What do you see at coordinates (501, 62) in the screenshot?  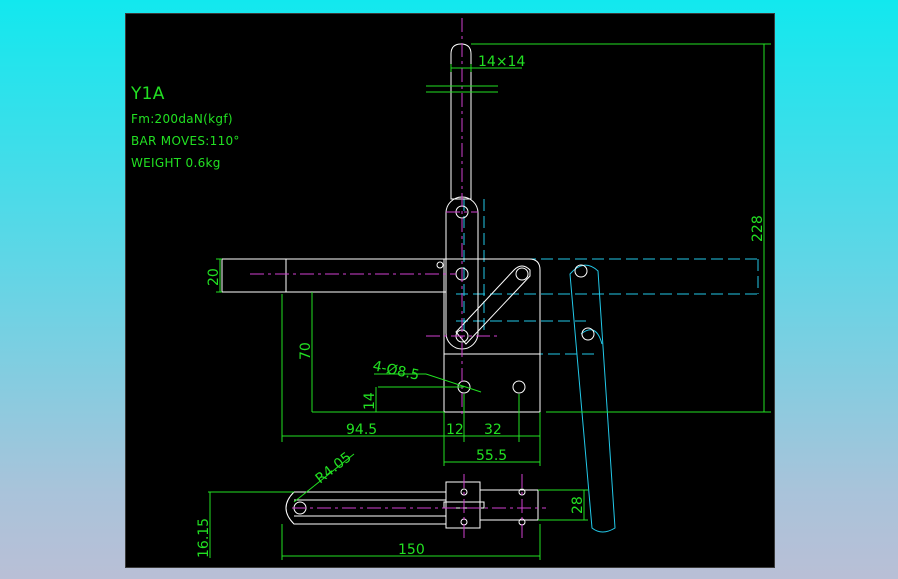 I see `dim-bar-section: 14×14` at bounding box center [501, 62].